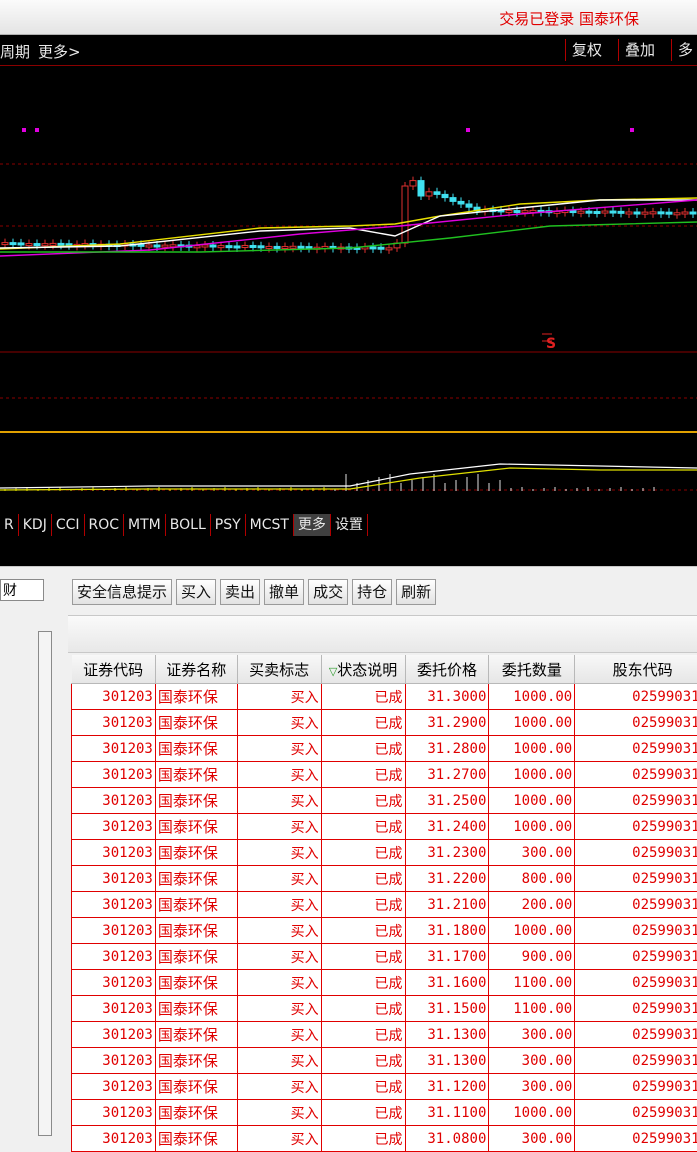  I want to click on col-header-side: 买卖标志, so click(279, 669).